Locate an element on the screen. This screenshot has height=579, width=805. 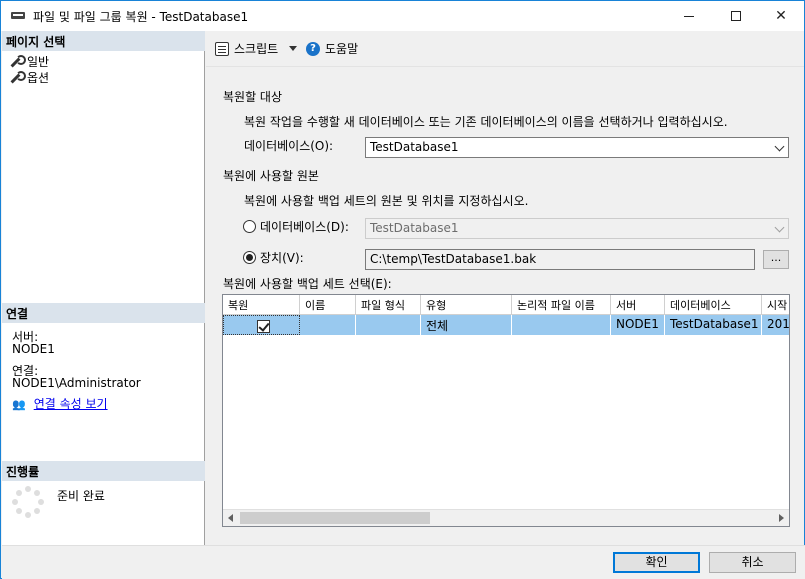
column-header: 유형 is located at coordinates (466, 305).